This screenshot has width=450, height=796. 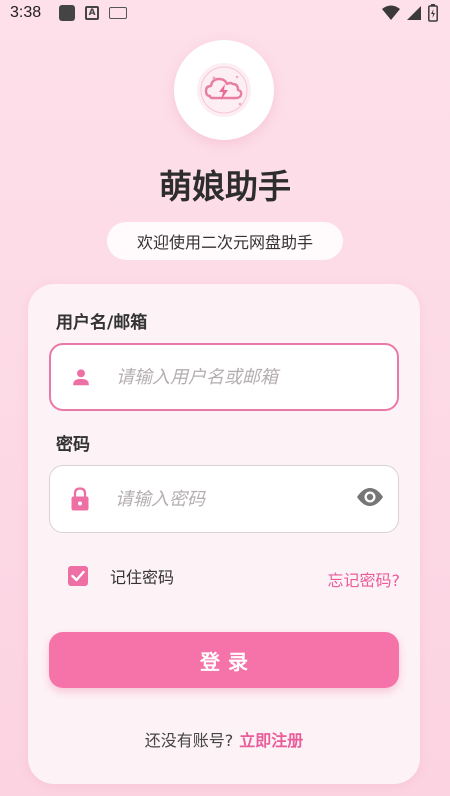 I want to click on wifi-icon, so click(x=391, y=12).